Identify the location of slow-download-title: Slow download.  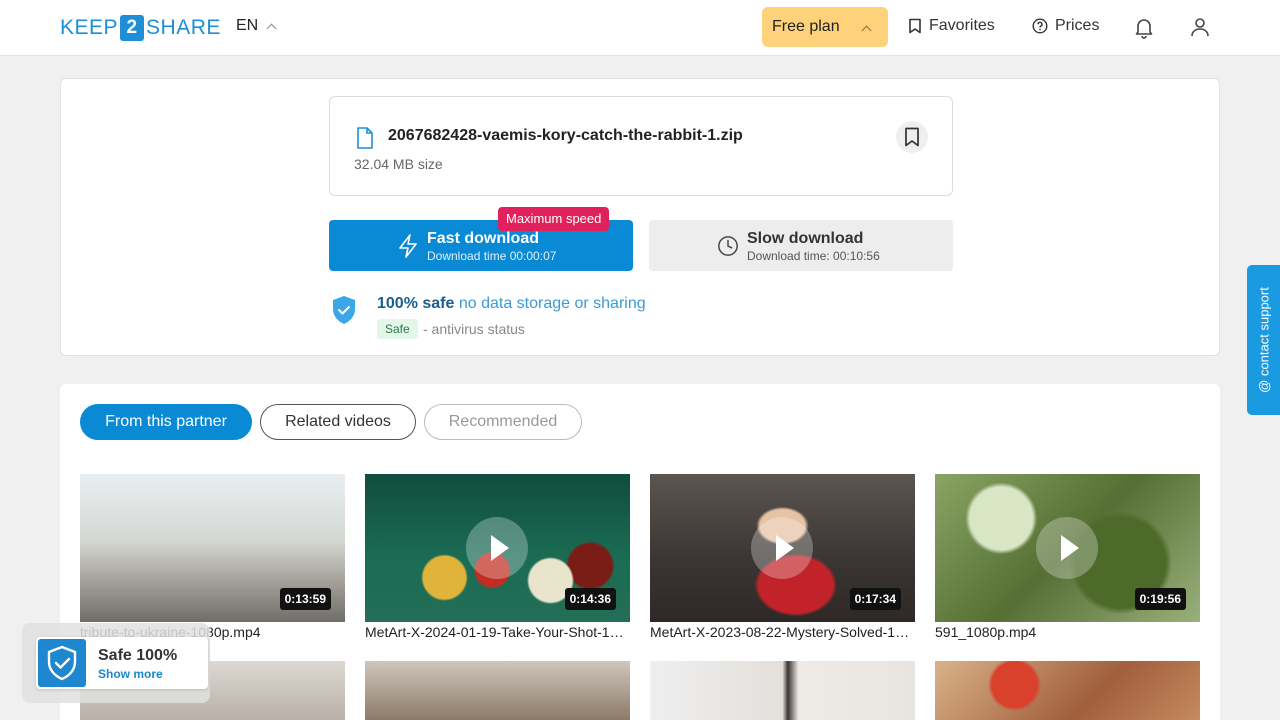
(805, 238).